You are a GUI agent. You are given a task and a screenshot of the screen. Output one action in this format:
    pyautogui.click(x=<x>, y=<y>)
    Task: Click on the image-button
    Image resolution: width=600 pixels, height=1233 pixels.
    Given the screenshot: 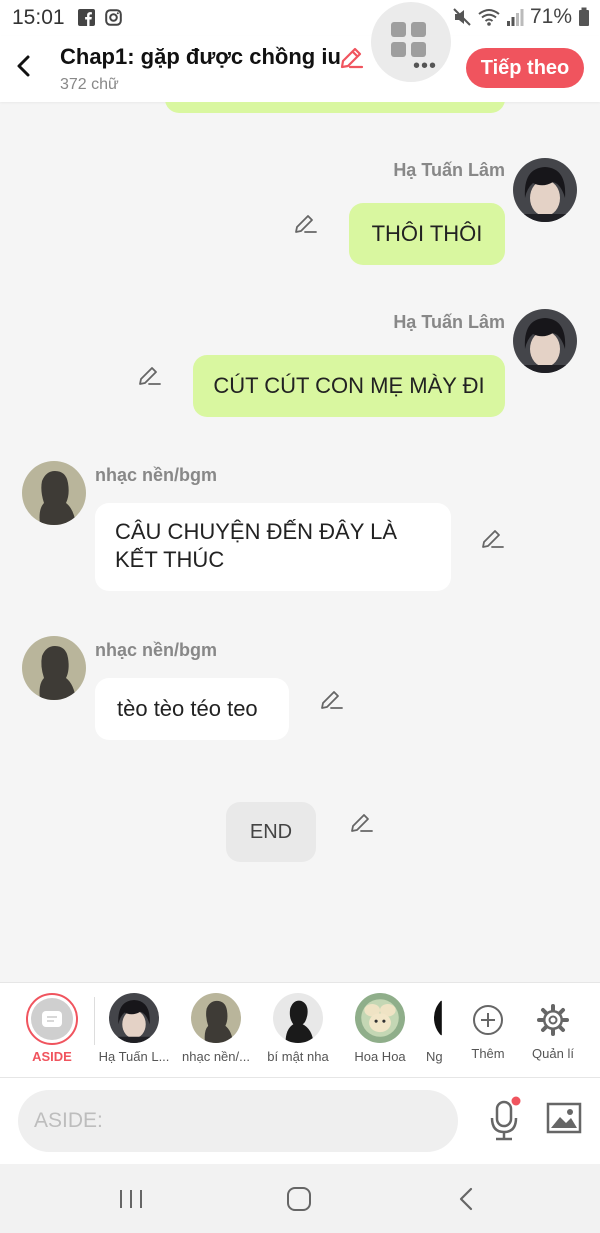 What is the action you would take?
    pyautogui.click(x=564, y=1118)
    